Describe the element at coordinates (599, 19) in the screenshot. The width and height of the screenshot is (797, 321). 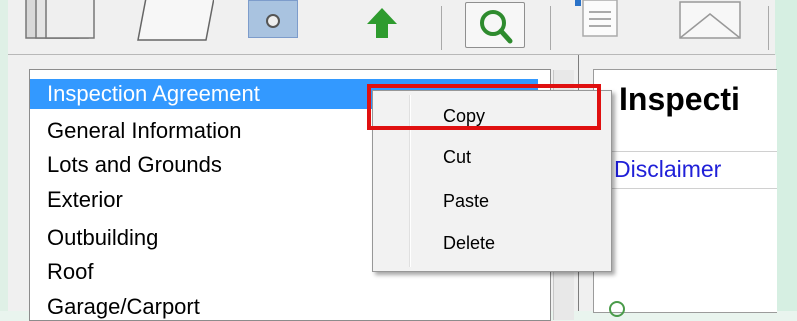
I see `document-icon` at that location.